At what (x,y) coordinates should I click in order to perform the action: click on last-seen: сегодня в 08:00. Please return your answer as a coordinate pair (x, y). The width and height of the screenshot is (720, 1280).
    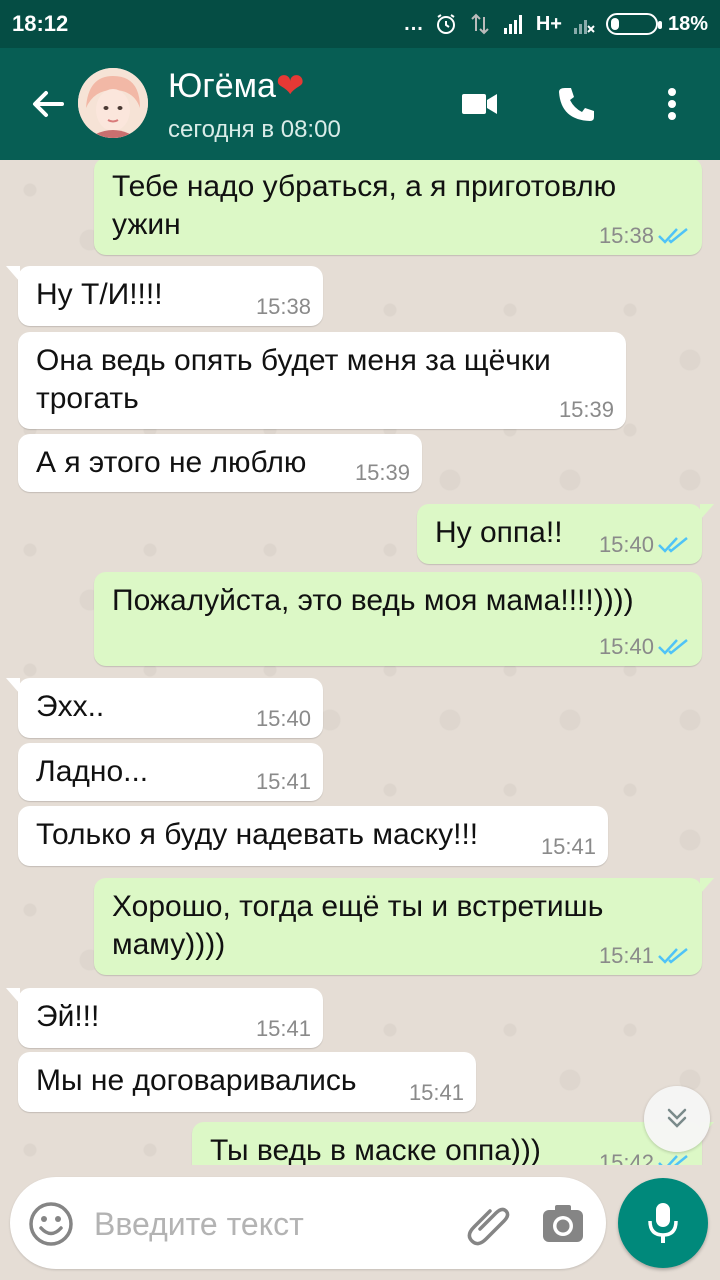
    Looking at the image, I should click on (254, 129).